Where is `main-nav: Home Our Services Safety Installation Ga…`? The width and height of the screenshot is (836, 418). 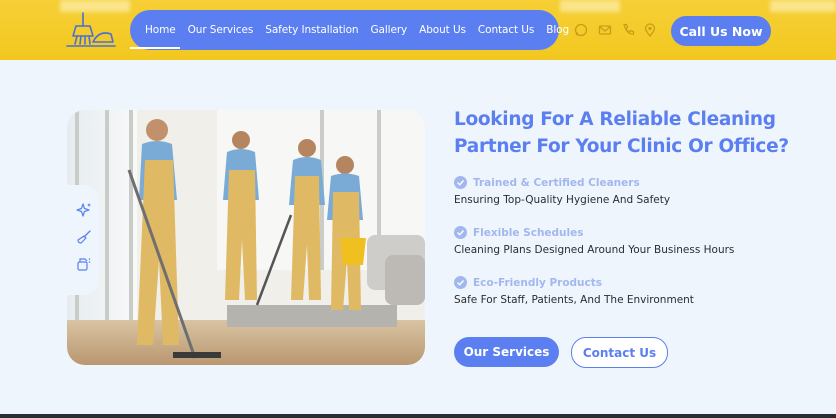
main-nav: Home Our Services Safety Installation Ga… is located at coordinates (349, 30).